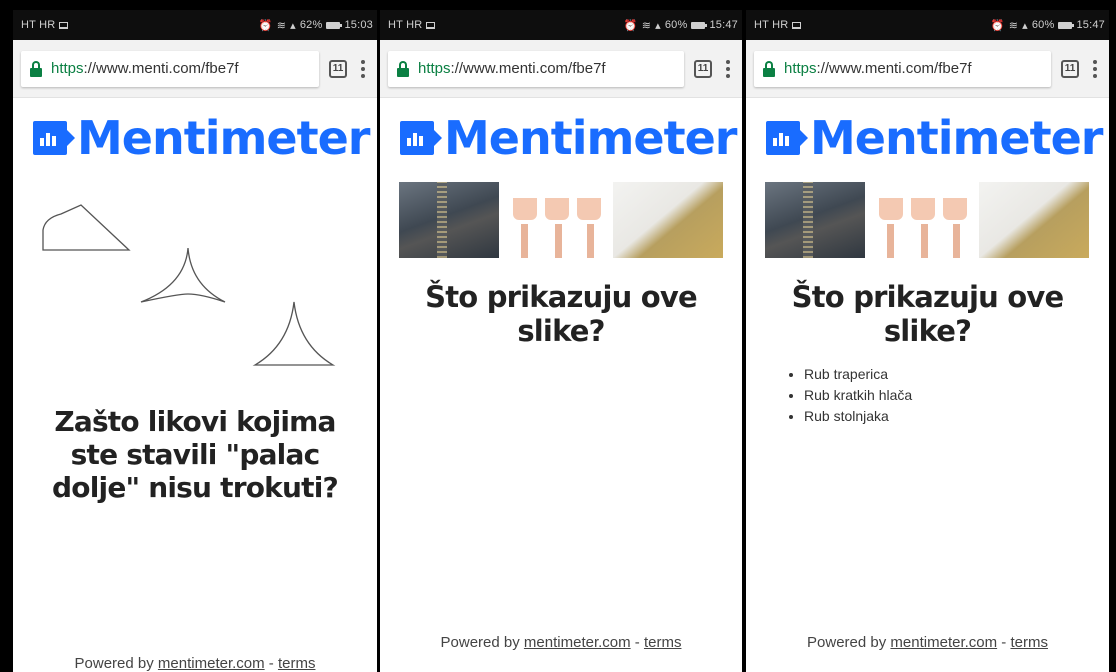 The height and width of the screenshot is (672, 1116). What do you see at coordinates (195, 25) in the screenshot?
I see `status-bar: HT HR ⏰ ≋ ▴ 62% 15:03` at bounding box center [195, 25].